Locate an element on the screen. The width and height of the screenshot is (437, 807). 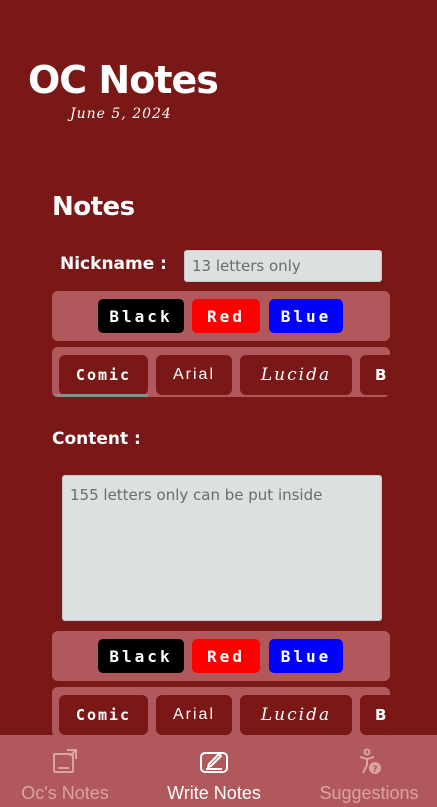
nav-write-notes-label: Write Notes is located at coordinates (214, 793).